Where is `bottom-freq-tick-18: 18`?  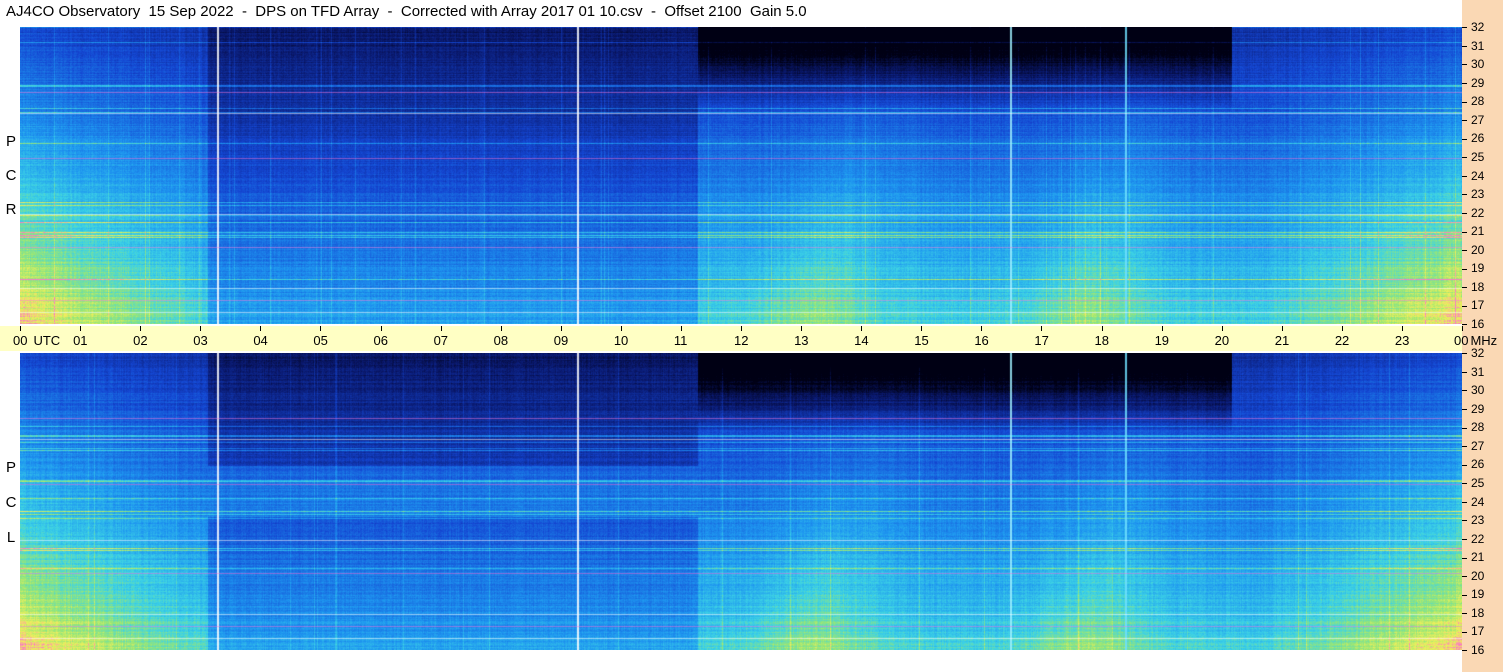
bottom-freq-tick-18: 18 is located at coordinates (1473, 613).